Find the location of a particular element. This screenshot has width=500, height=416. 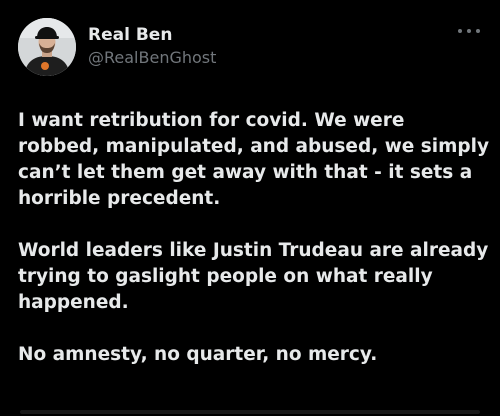

divider-line is located at coordinates (250, 412).